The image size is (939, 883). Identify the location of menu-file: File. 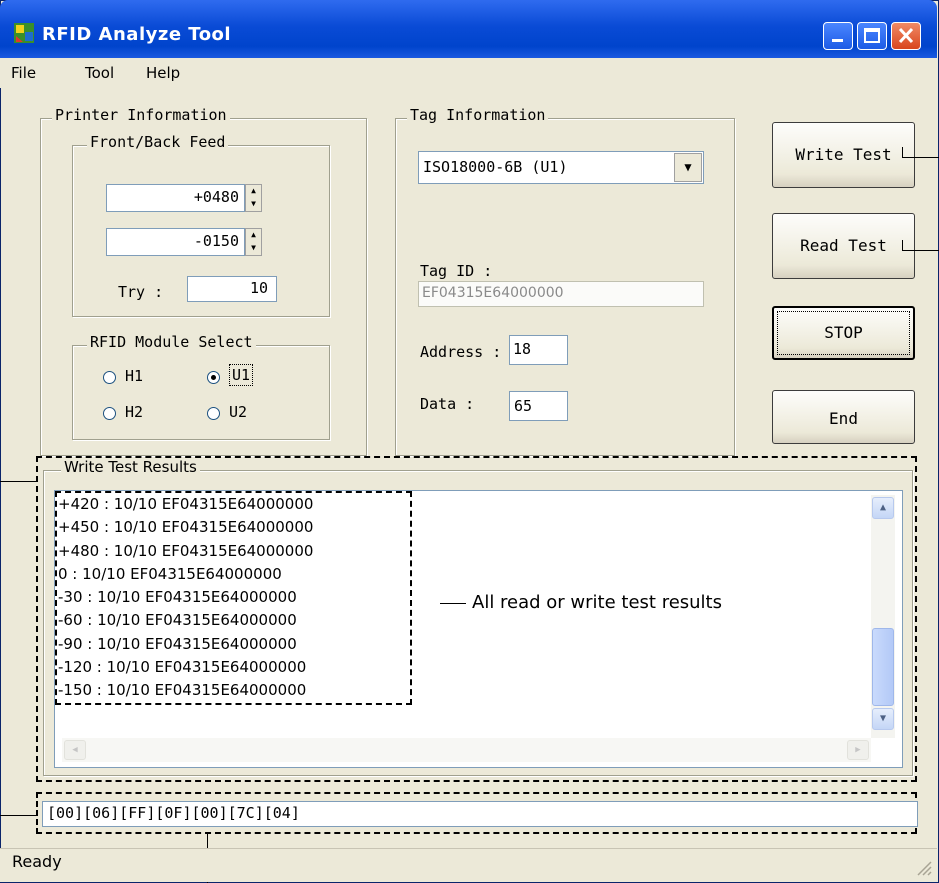
(23, 73).